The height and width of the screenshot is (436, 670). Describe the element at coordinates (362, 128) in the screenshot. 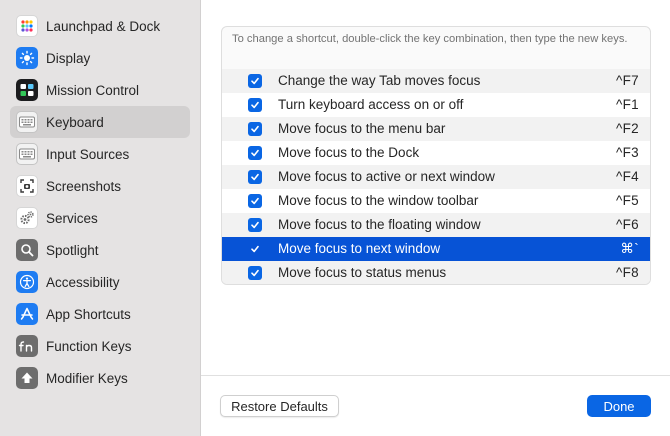

I see `shortcut-label: Move focus to the menu bar` at that location.